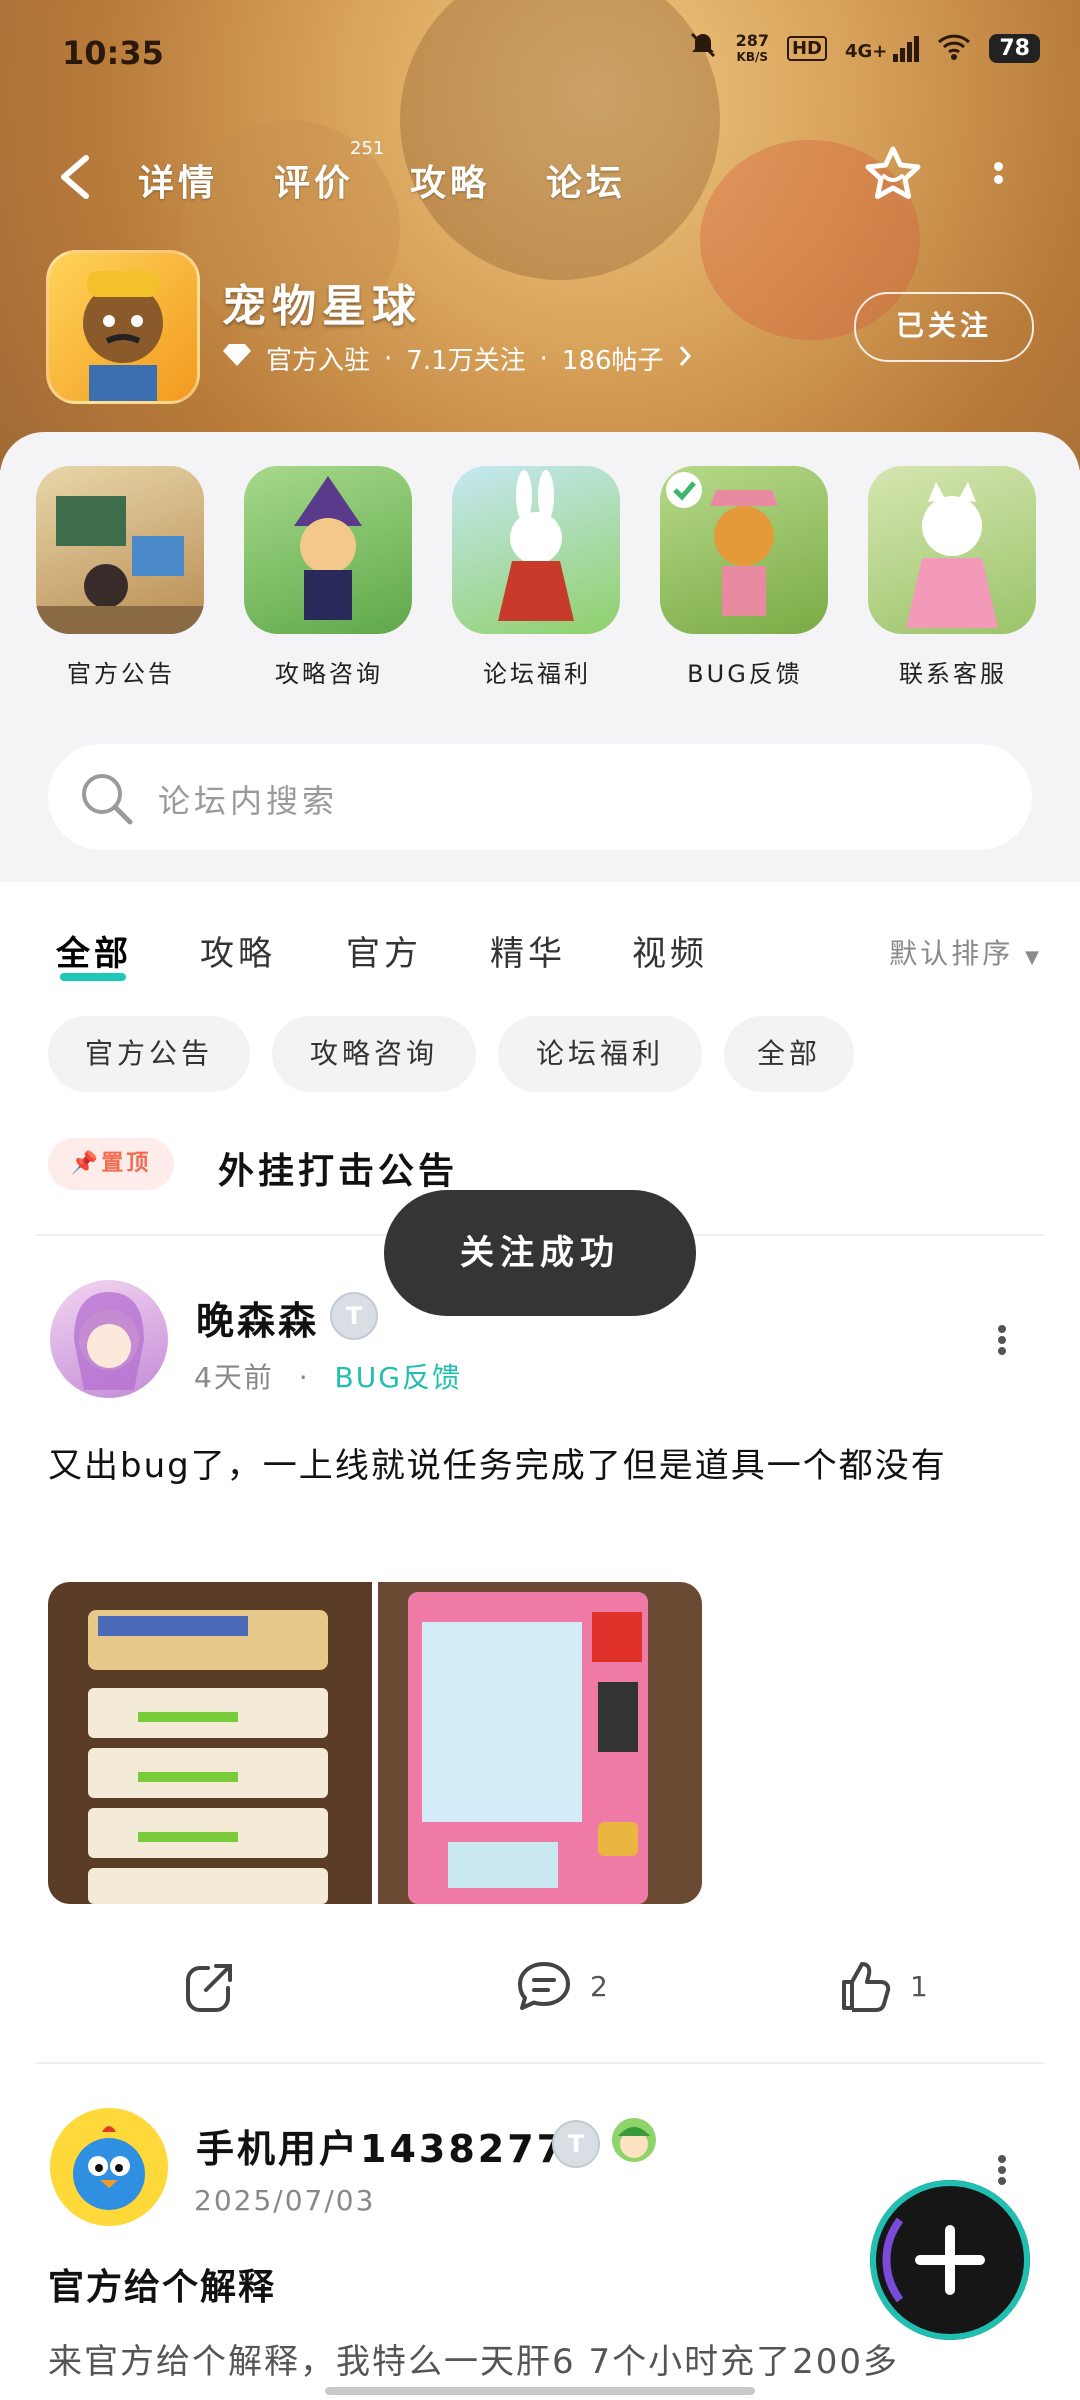 The width and height of the screenshot is (1080, 2400). Describe the element at coordinates (237, 358) in the screenshot. I see `diamond-icon` at that location.